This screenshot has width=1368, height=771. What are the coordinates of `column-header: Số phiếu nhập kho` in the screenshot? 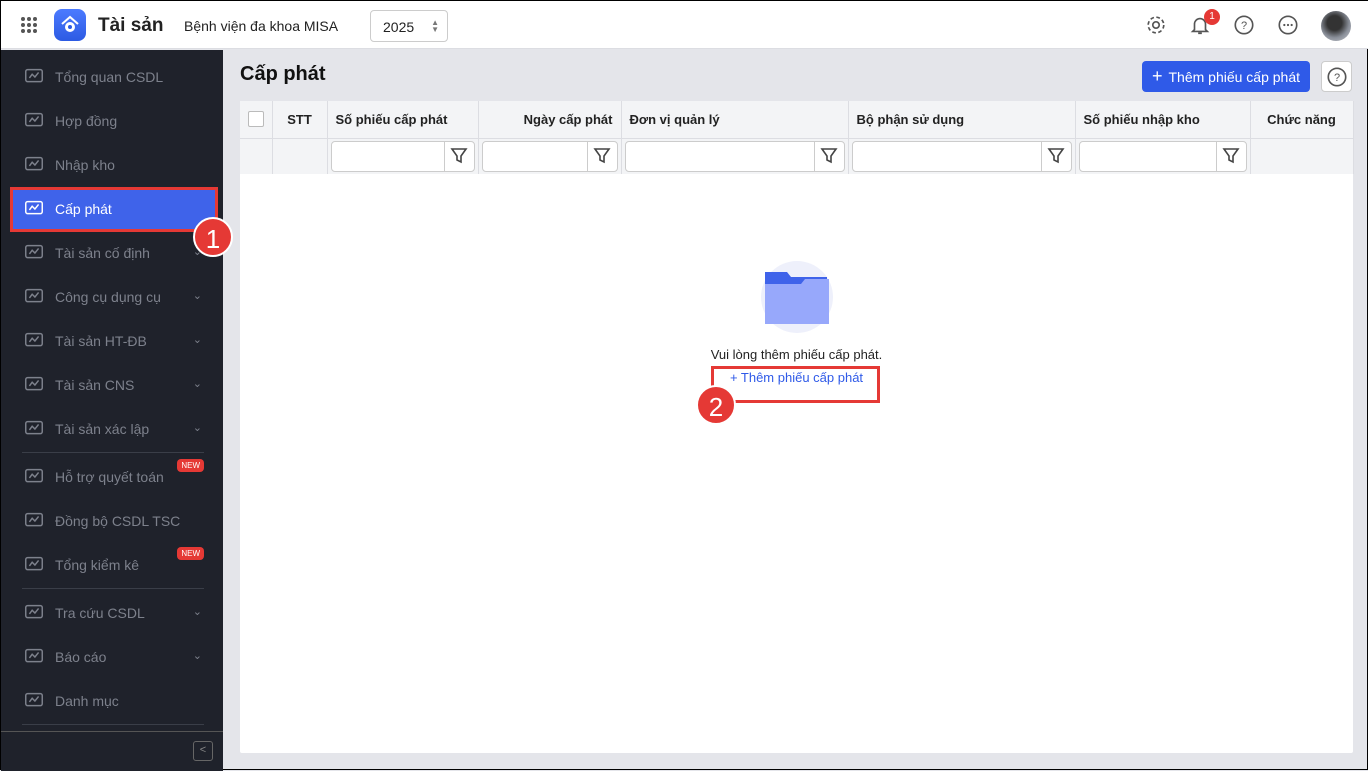 It's located at (1163, 120).